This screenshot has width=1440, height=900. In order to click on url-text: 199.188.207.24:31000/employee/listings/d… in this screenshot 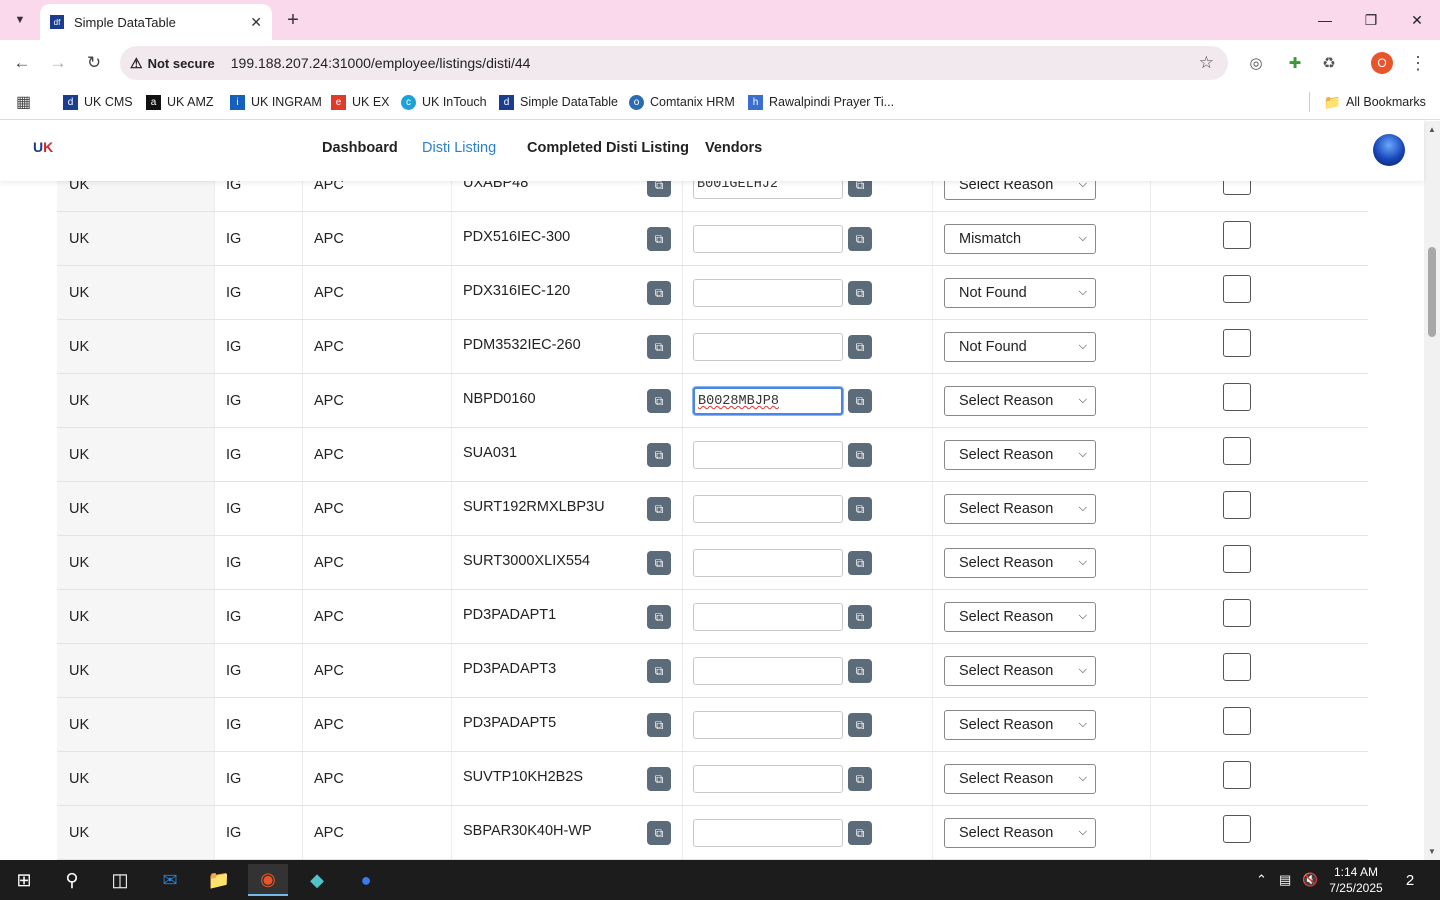, I will do `click(381, 63)`.